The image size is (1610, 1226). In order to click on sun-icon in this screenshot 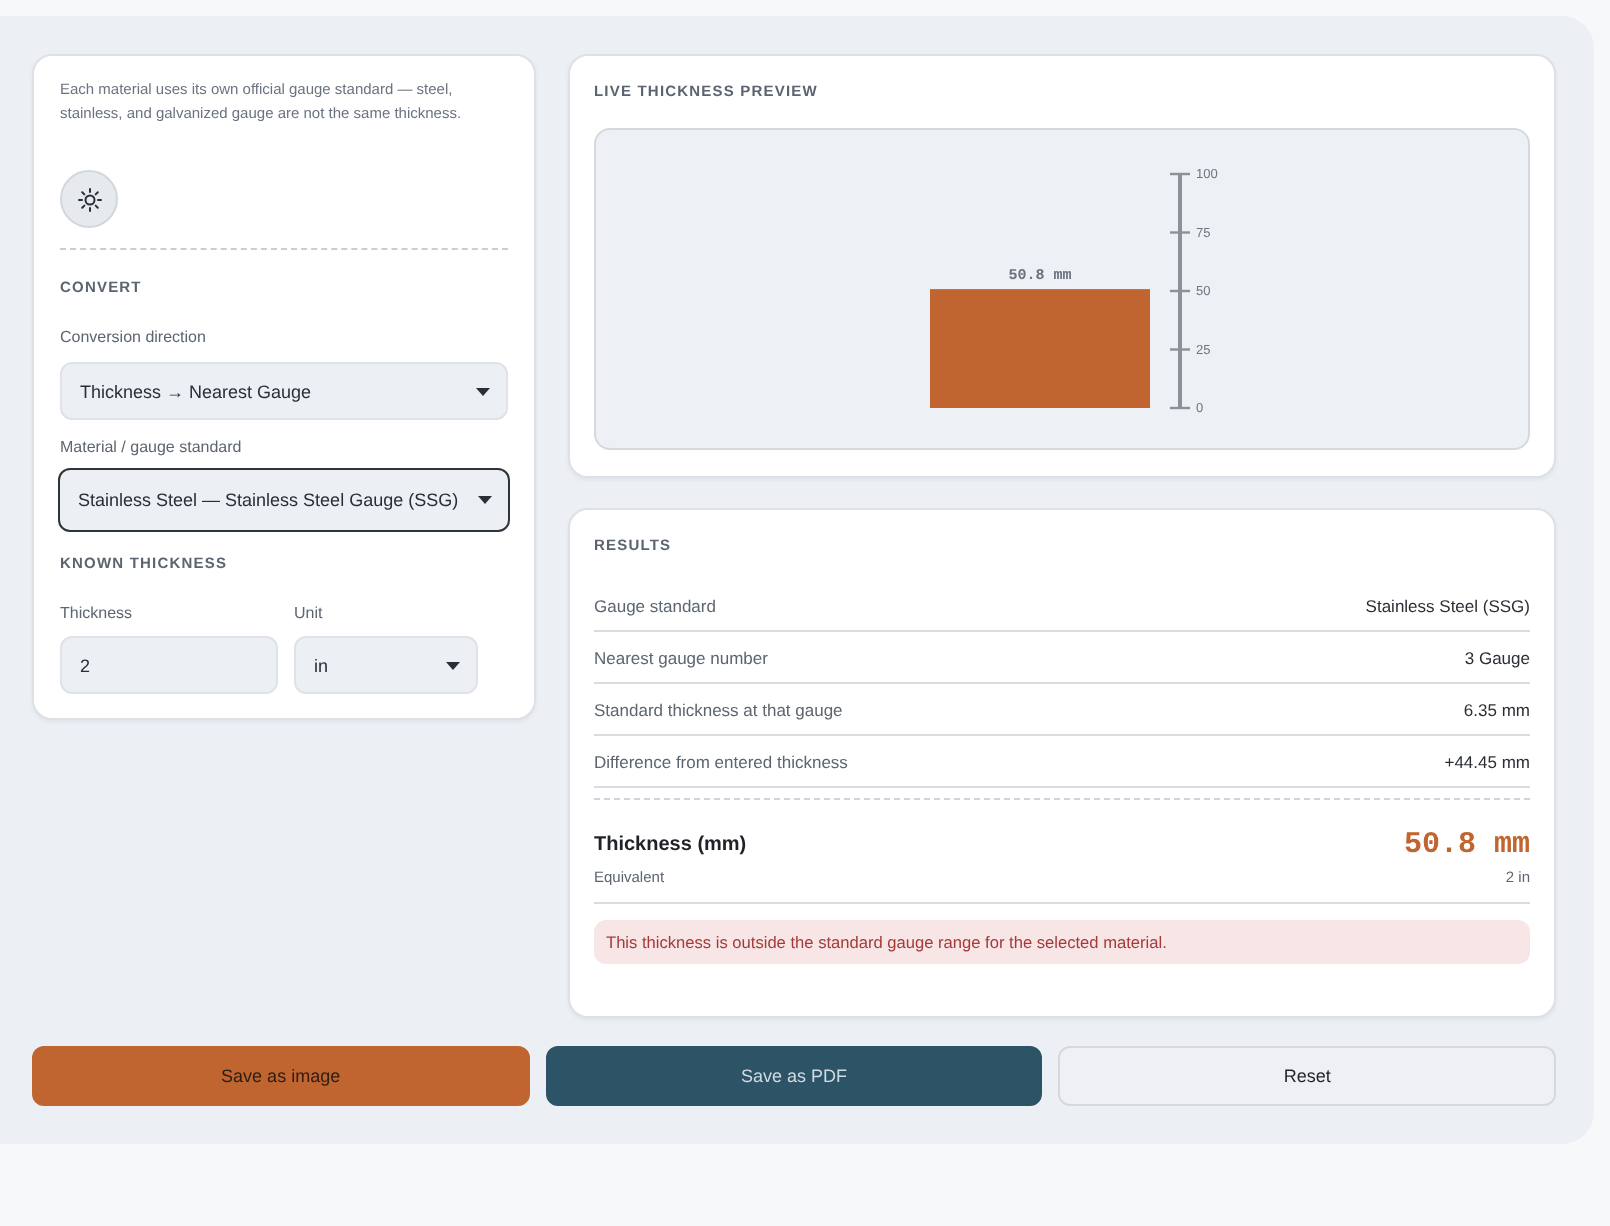, I will do `click(89, 199)`.